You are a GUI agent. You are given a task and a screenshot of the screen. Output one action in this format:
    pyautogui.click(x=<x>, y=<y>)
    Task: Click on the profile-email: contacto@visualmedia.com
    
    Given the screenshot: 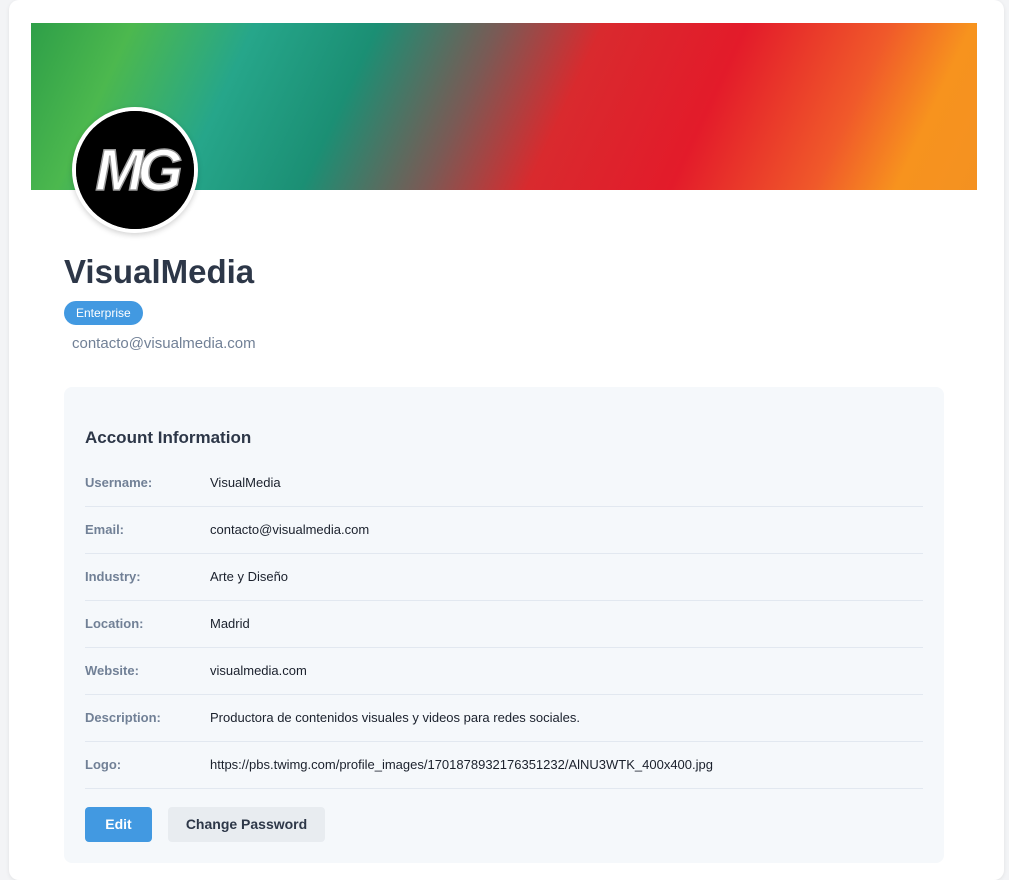 What is the action you would take?
    pyautogui.click(x=164, y=343)
    